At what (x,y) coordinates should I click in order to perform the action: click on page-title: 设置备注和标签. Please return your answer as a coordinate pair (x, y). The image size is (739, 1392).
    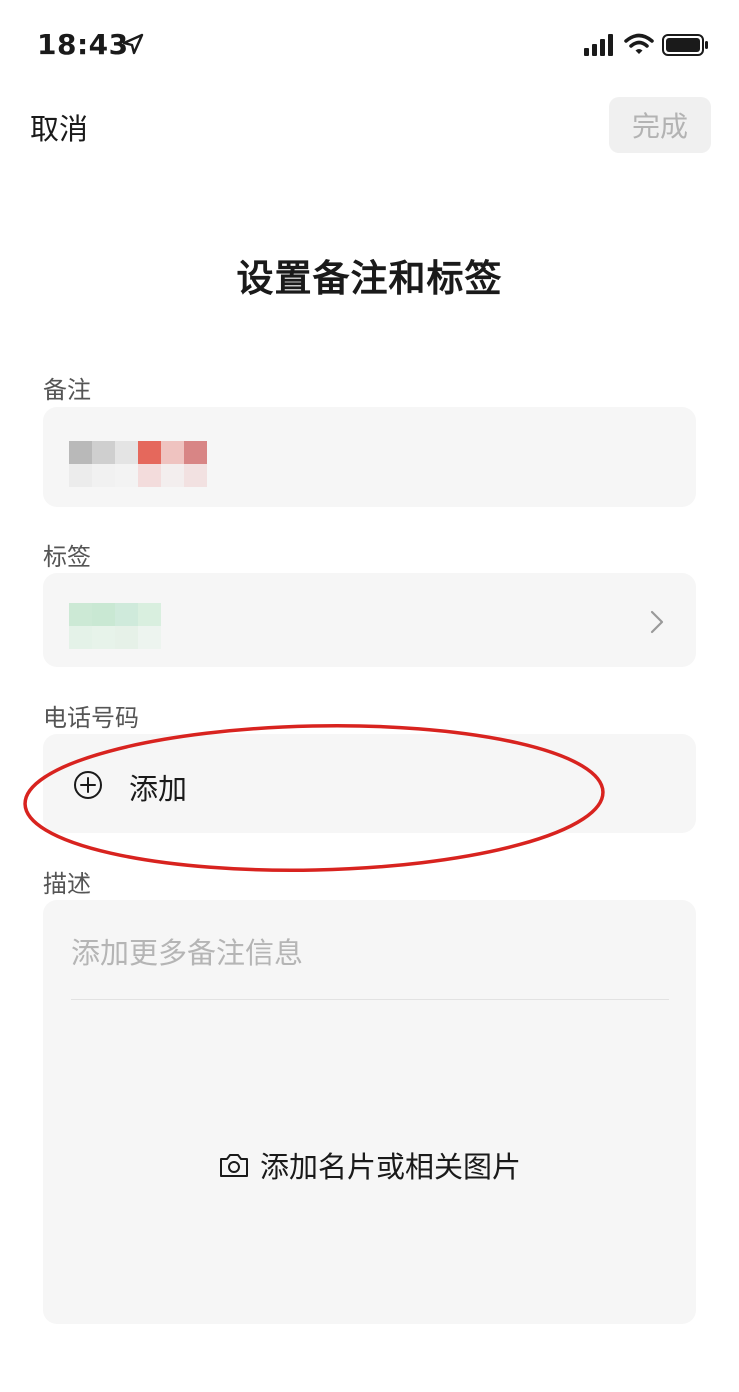
    Looking at the image, I should click on (369, 278).